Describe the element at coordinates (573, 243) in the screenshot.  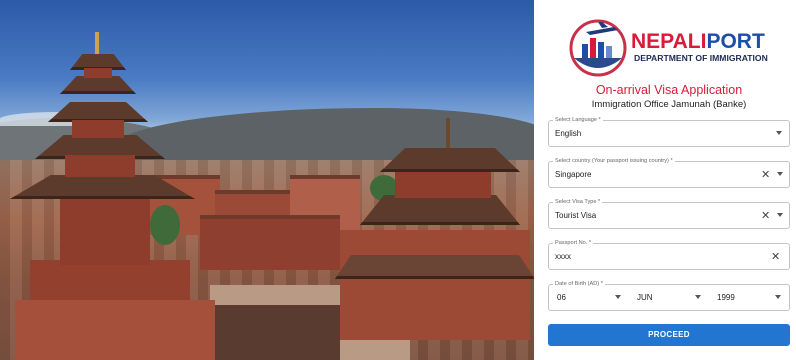
I see `passport-label: Passport No. *` at that location.